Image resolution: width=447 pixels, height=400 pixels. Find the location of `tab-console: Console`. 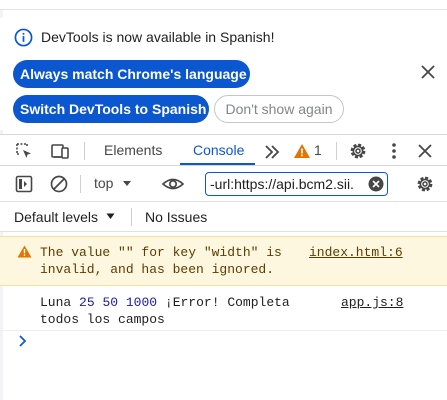

tab-console: Console is located at coordinates (218, 150).